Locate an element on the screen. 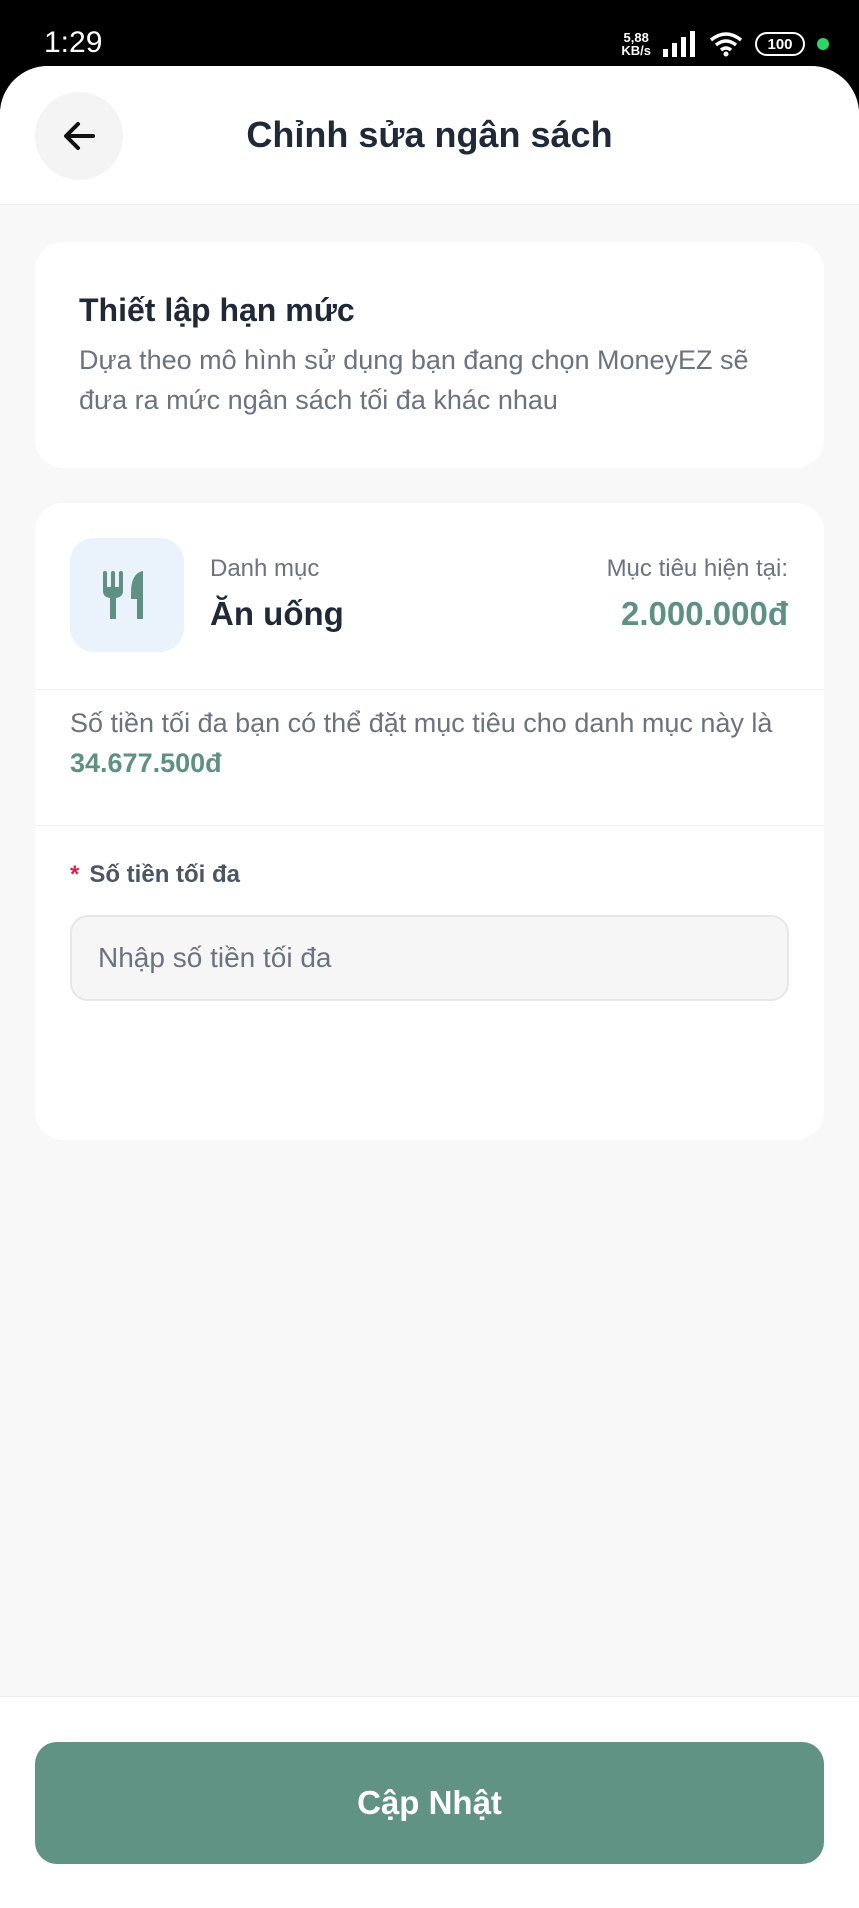 The height and width of the screenshot is (1908, 859). network-speed: 5,88 KB/s is located at coordinates (636, 44).